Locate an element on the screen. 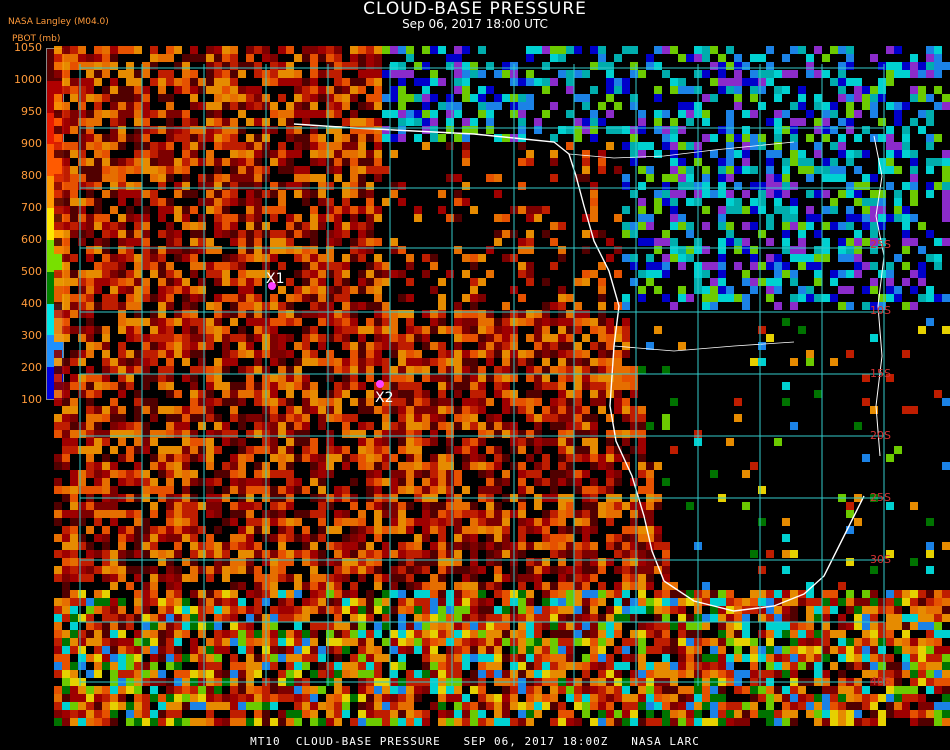 The height and width of the screenshot is (750, 950). legend-label: 900 is located at coordinates (31, 143).